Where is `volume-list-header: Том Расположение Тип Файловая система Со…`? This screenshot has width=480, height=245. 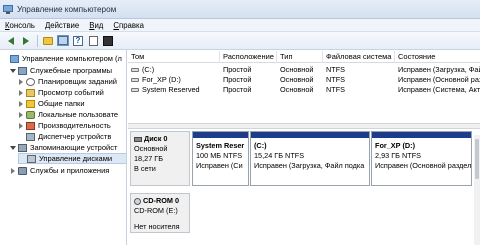
volume-list-header: Том Расположение Тип Файловая система Со… is located at coordinates (304, 57).